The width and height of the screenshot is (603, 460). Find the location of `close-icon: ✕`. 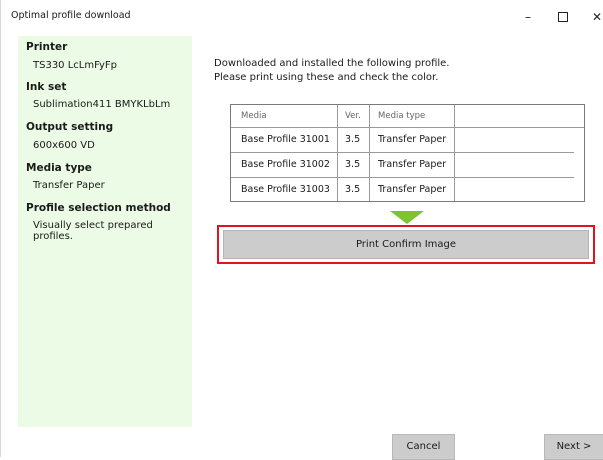

close-icon: ✕ is located at coordinates (594, 17).